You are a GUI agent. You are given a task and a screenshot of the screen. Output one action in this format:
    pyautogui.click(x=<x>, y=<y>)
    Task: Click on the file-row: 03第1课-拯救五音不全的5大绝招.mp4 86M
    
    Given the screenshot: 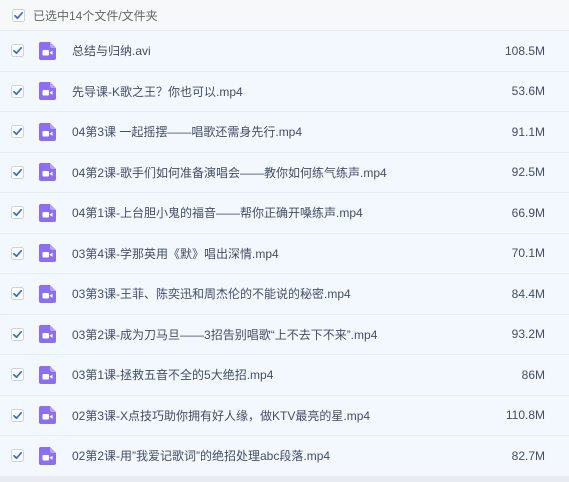 What is the action you would take?
    pyautogui.click(x=284, y=375)
    